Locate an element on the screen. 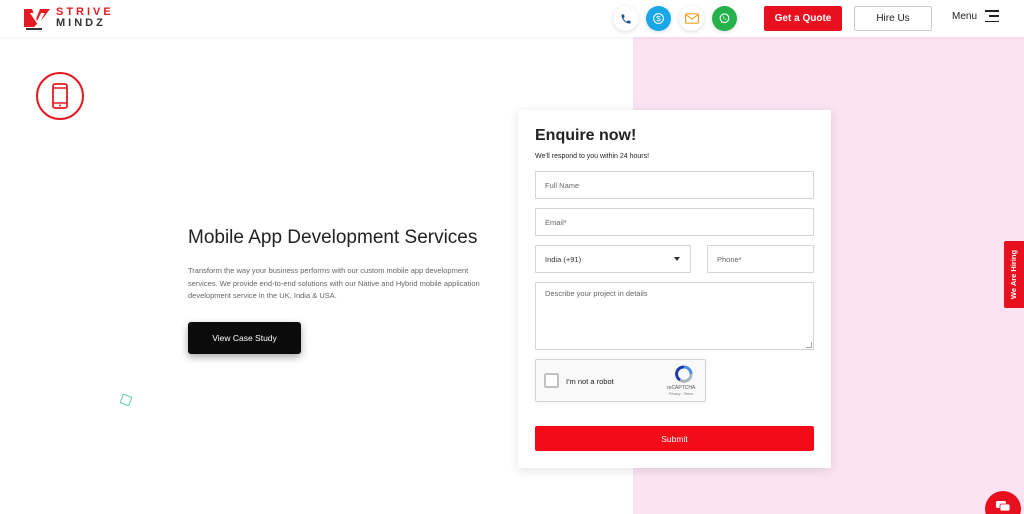  decorative-diamond-icon is located at coordinates (126, 400).